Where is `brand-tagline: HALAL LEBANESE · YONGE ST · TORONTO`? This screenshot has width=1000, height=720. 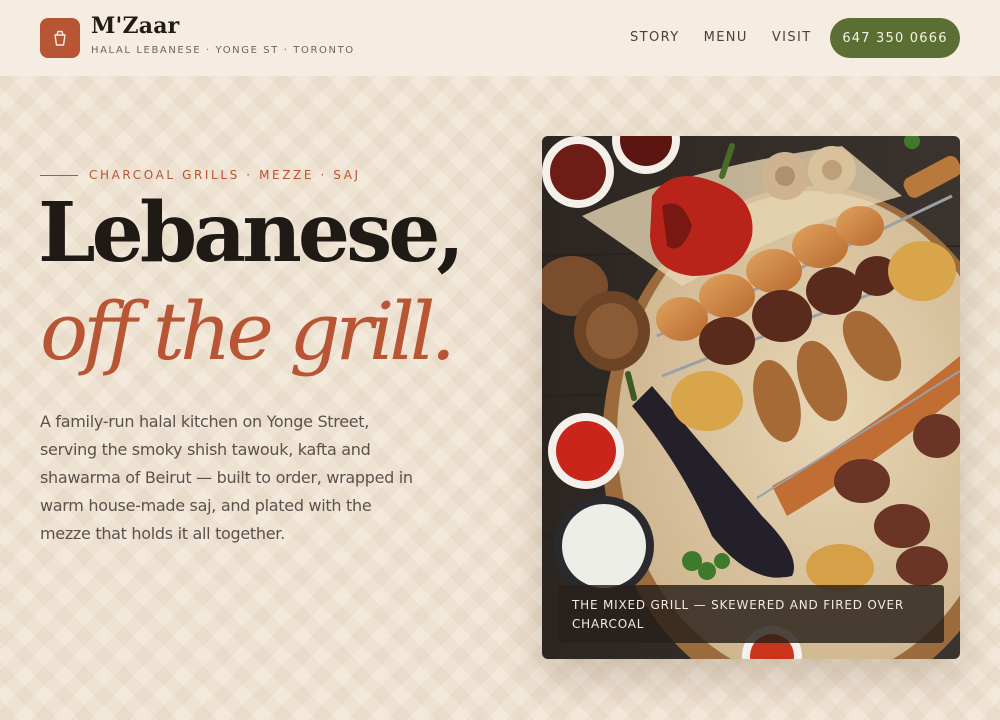
brand-tagline: HALAL LEBANESE · YONGE ST · TORONTO is located at coordinates (223, 50).